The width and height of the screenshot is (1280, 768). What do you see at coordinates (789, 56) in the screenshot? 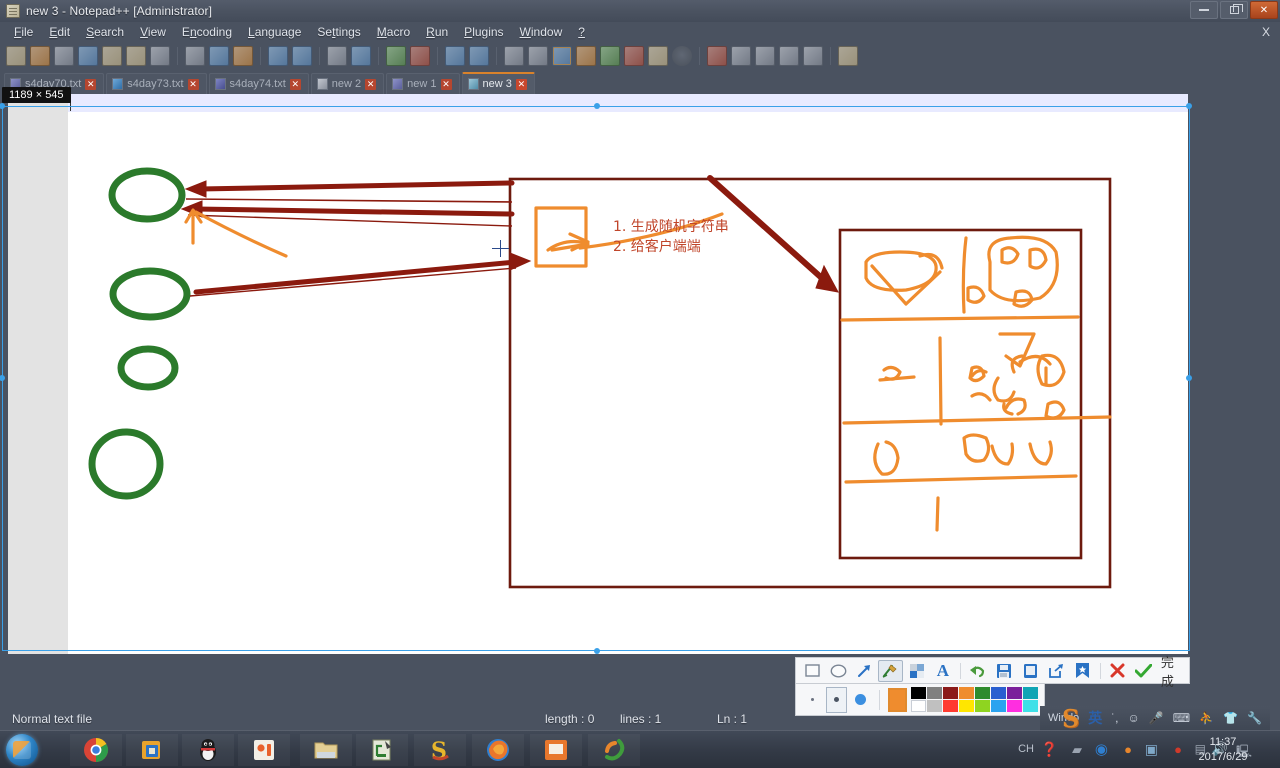
I see `macro-multi-play-icon` at bounding box center [789, 56].